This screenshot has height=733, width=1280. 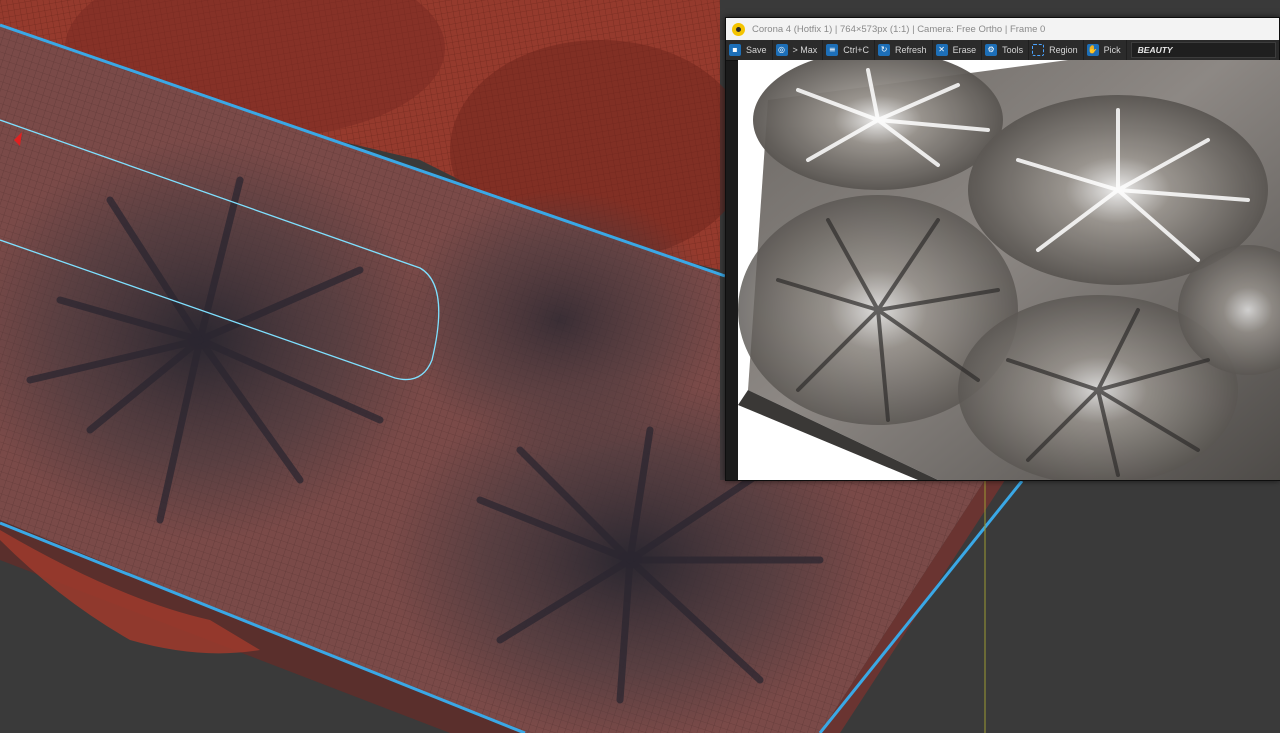 I want to click on copy-button: ≡ Ctrl+C, so click(x=849, y=50).